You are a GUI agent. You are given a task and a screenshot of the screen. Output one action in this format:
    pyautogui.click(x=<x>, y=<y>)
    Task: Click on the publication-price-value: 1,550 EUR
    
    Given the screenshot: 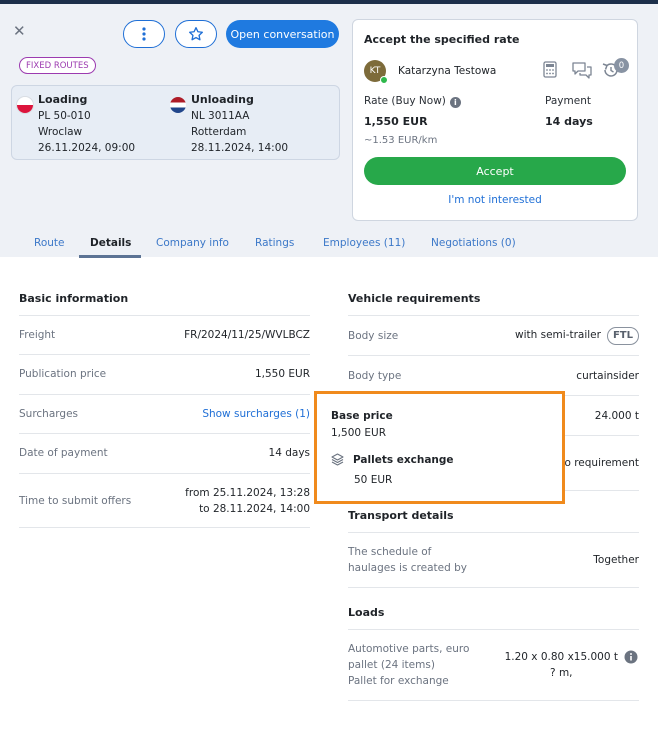 What is the action you would take?
    pyautogui.click(x=282, y=374)
    